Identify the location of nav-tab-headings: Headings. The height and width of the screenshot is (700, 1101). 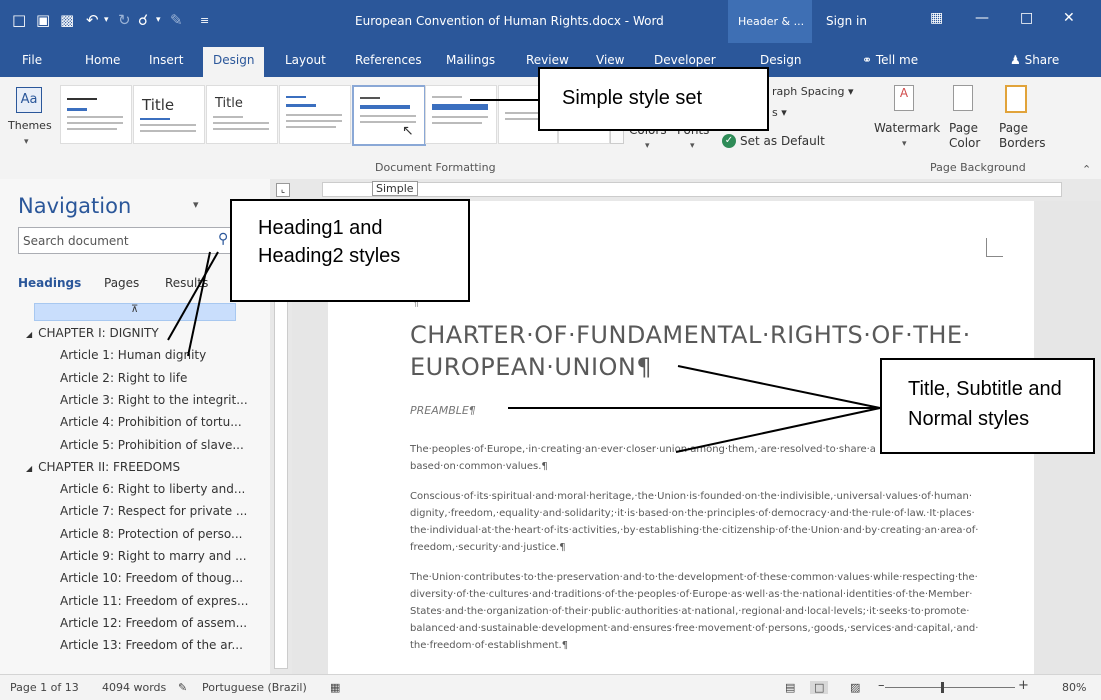
(49, 283).